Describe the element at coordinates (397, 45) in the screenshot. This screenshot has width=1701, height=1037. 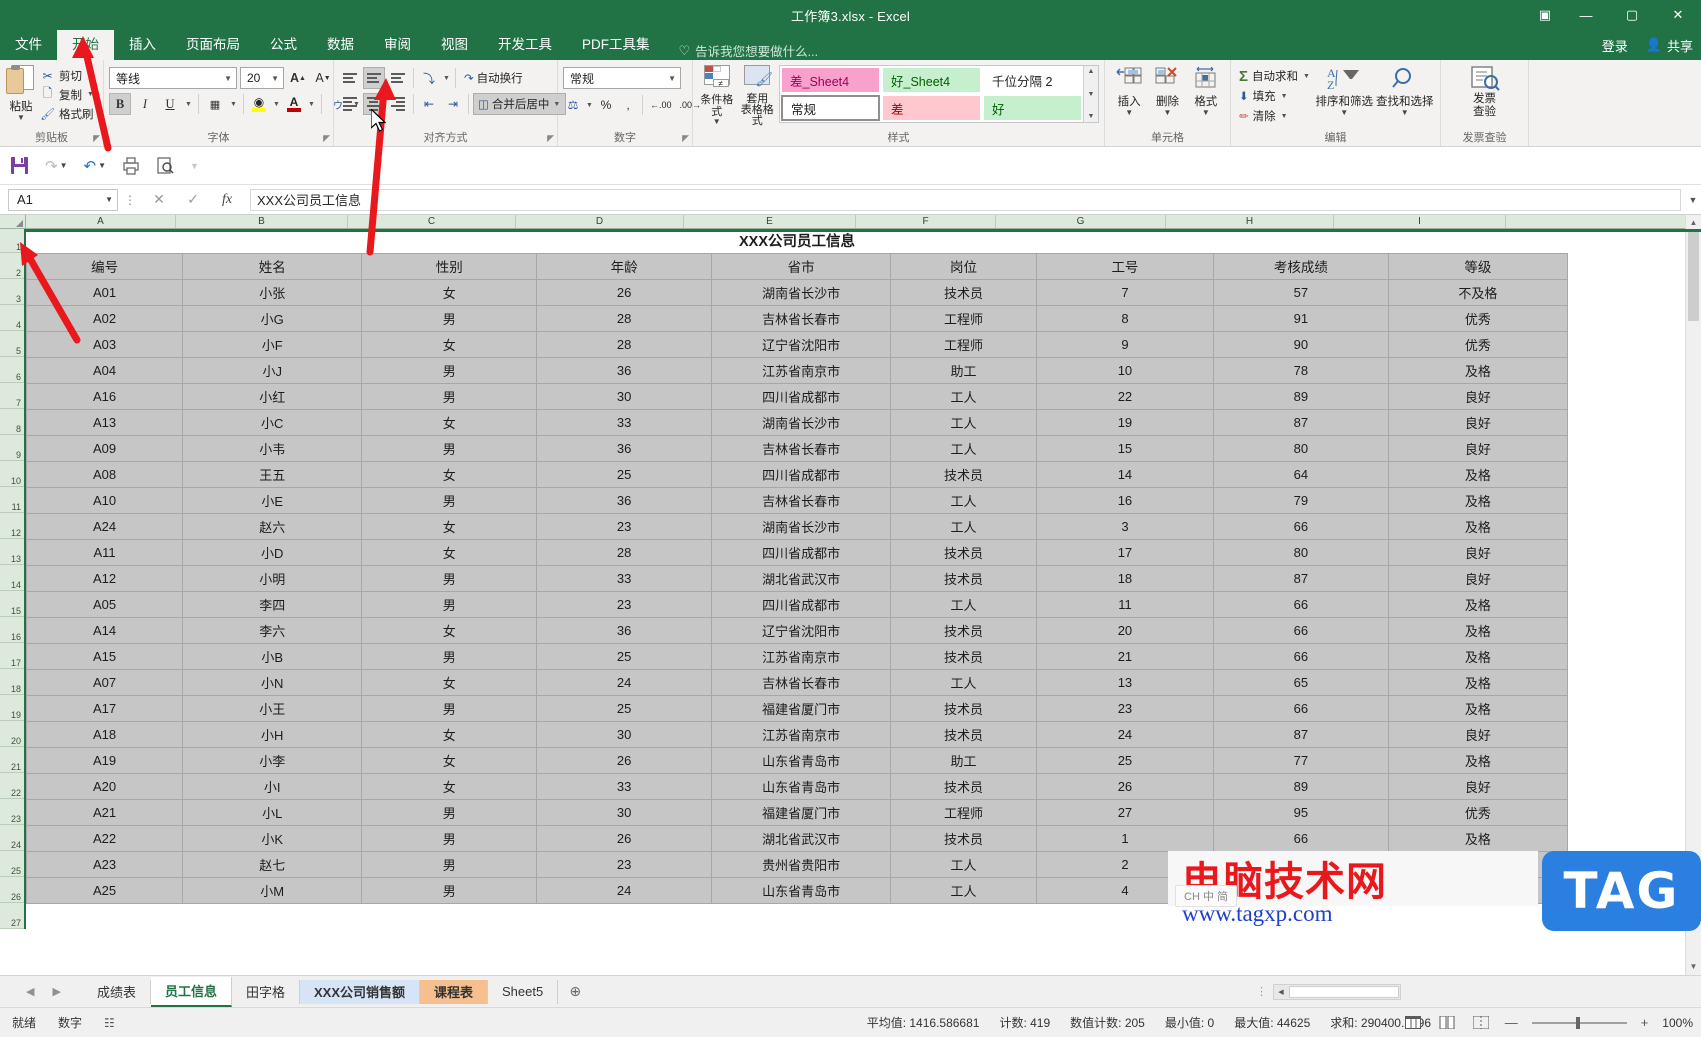
I see `tab-review: 审阅` at that location.